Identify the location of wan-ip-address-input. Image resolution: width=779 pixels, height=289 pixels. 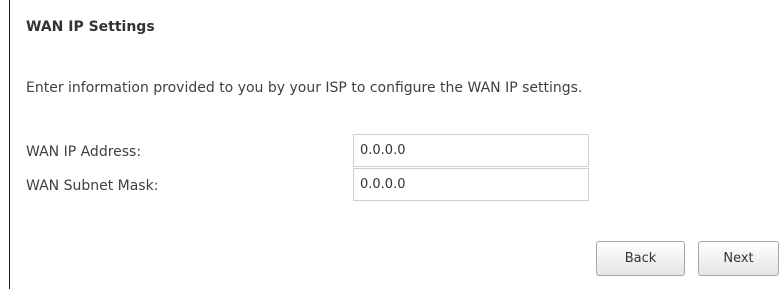
(471, 150).